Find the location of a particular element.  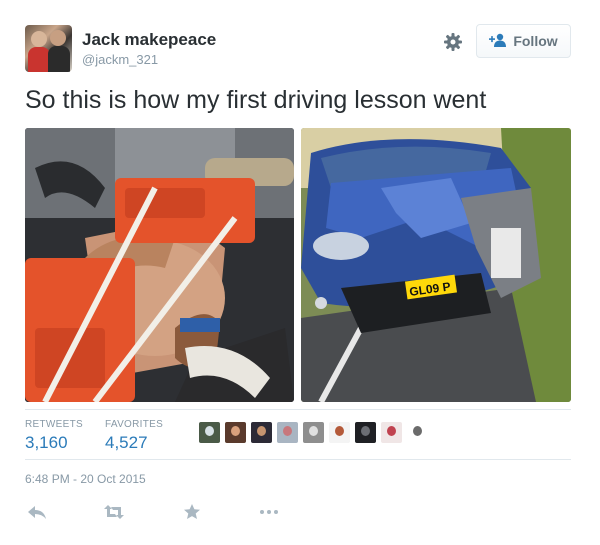

stats-divider-bottom is located at coordinates (298, 459).